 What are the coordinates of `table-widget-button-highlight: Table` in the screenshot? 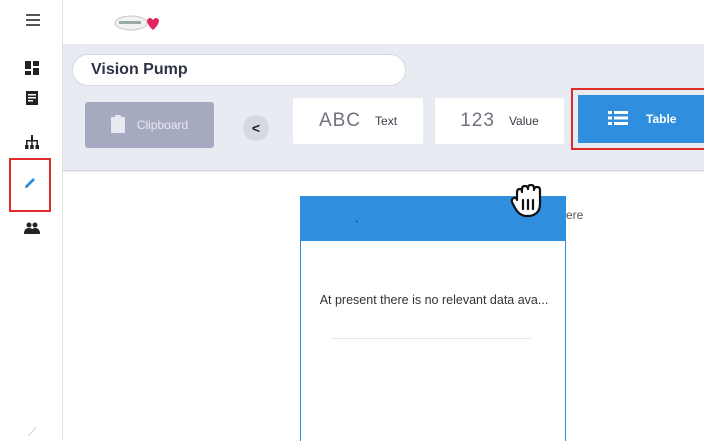 It's located at (637, 119).